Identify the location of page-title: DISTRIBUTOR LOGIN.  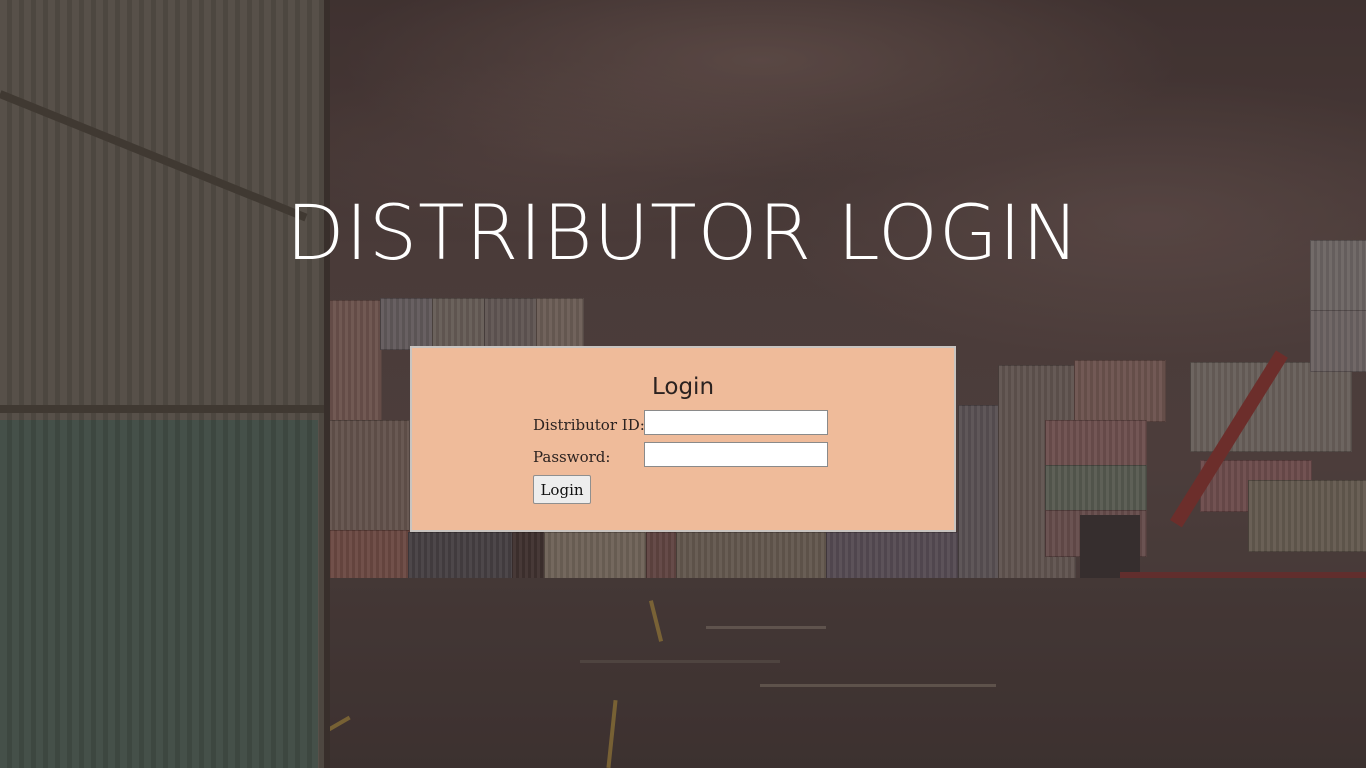
(683, 232).